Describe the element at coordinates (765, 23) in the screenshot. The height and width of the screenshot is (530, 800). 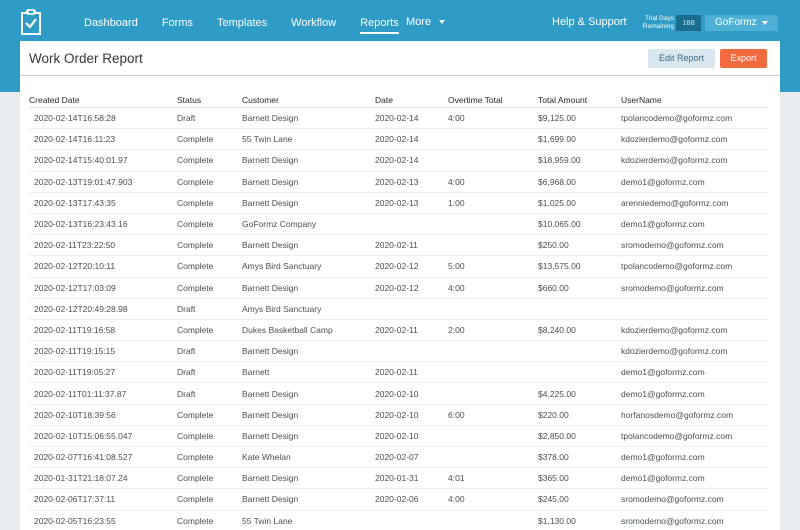
I see `chevron-down-icon` at that location.